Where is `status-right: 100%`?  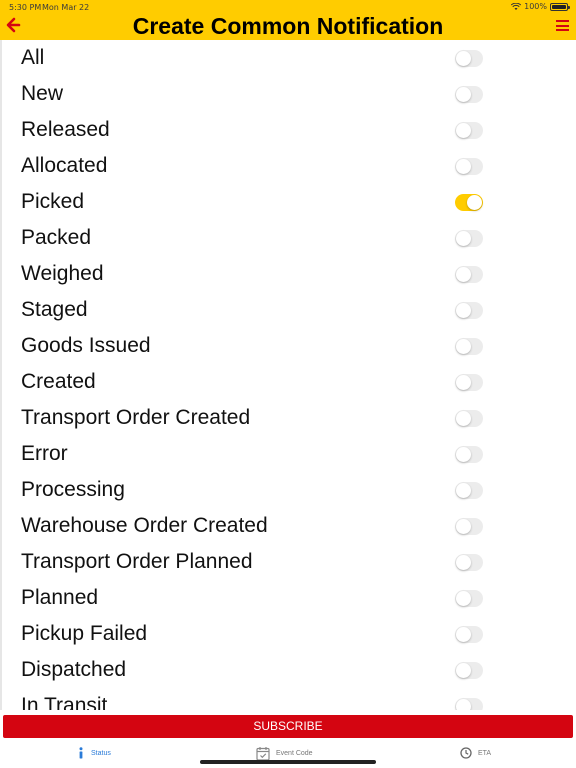
status-right: 100% is located at coordinates (540, 6).